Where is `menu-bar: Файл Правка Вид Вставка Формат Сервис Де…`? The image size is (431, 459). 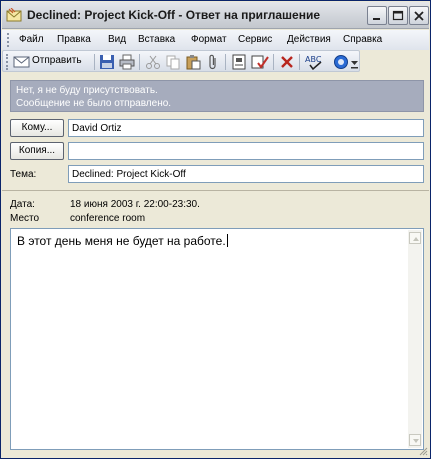 menu-bar: Файл Правка Вид Вставка Формат Сервис Де… is located at coordinates (215, 40).